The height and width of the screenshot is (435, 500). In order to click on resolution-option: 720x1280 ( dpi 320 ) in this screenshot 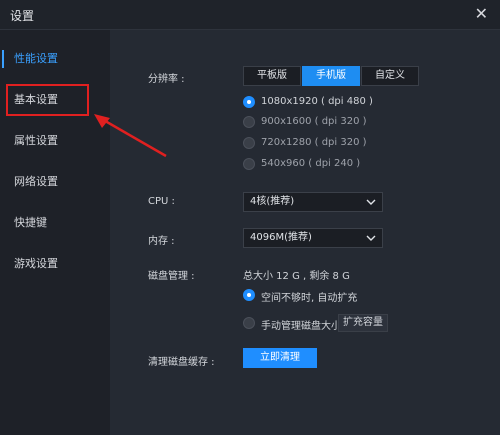, I will do `click(314, 142)`.